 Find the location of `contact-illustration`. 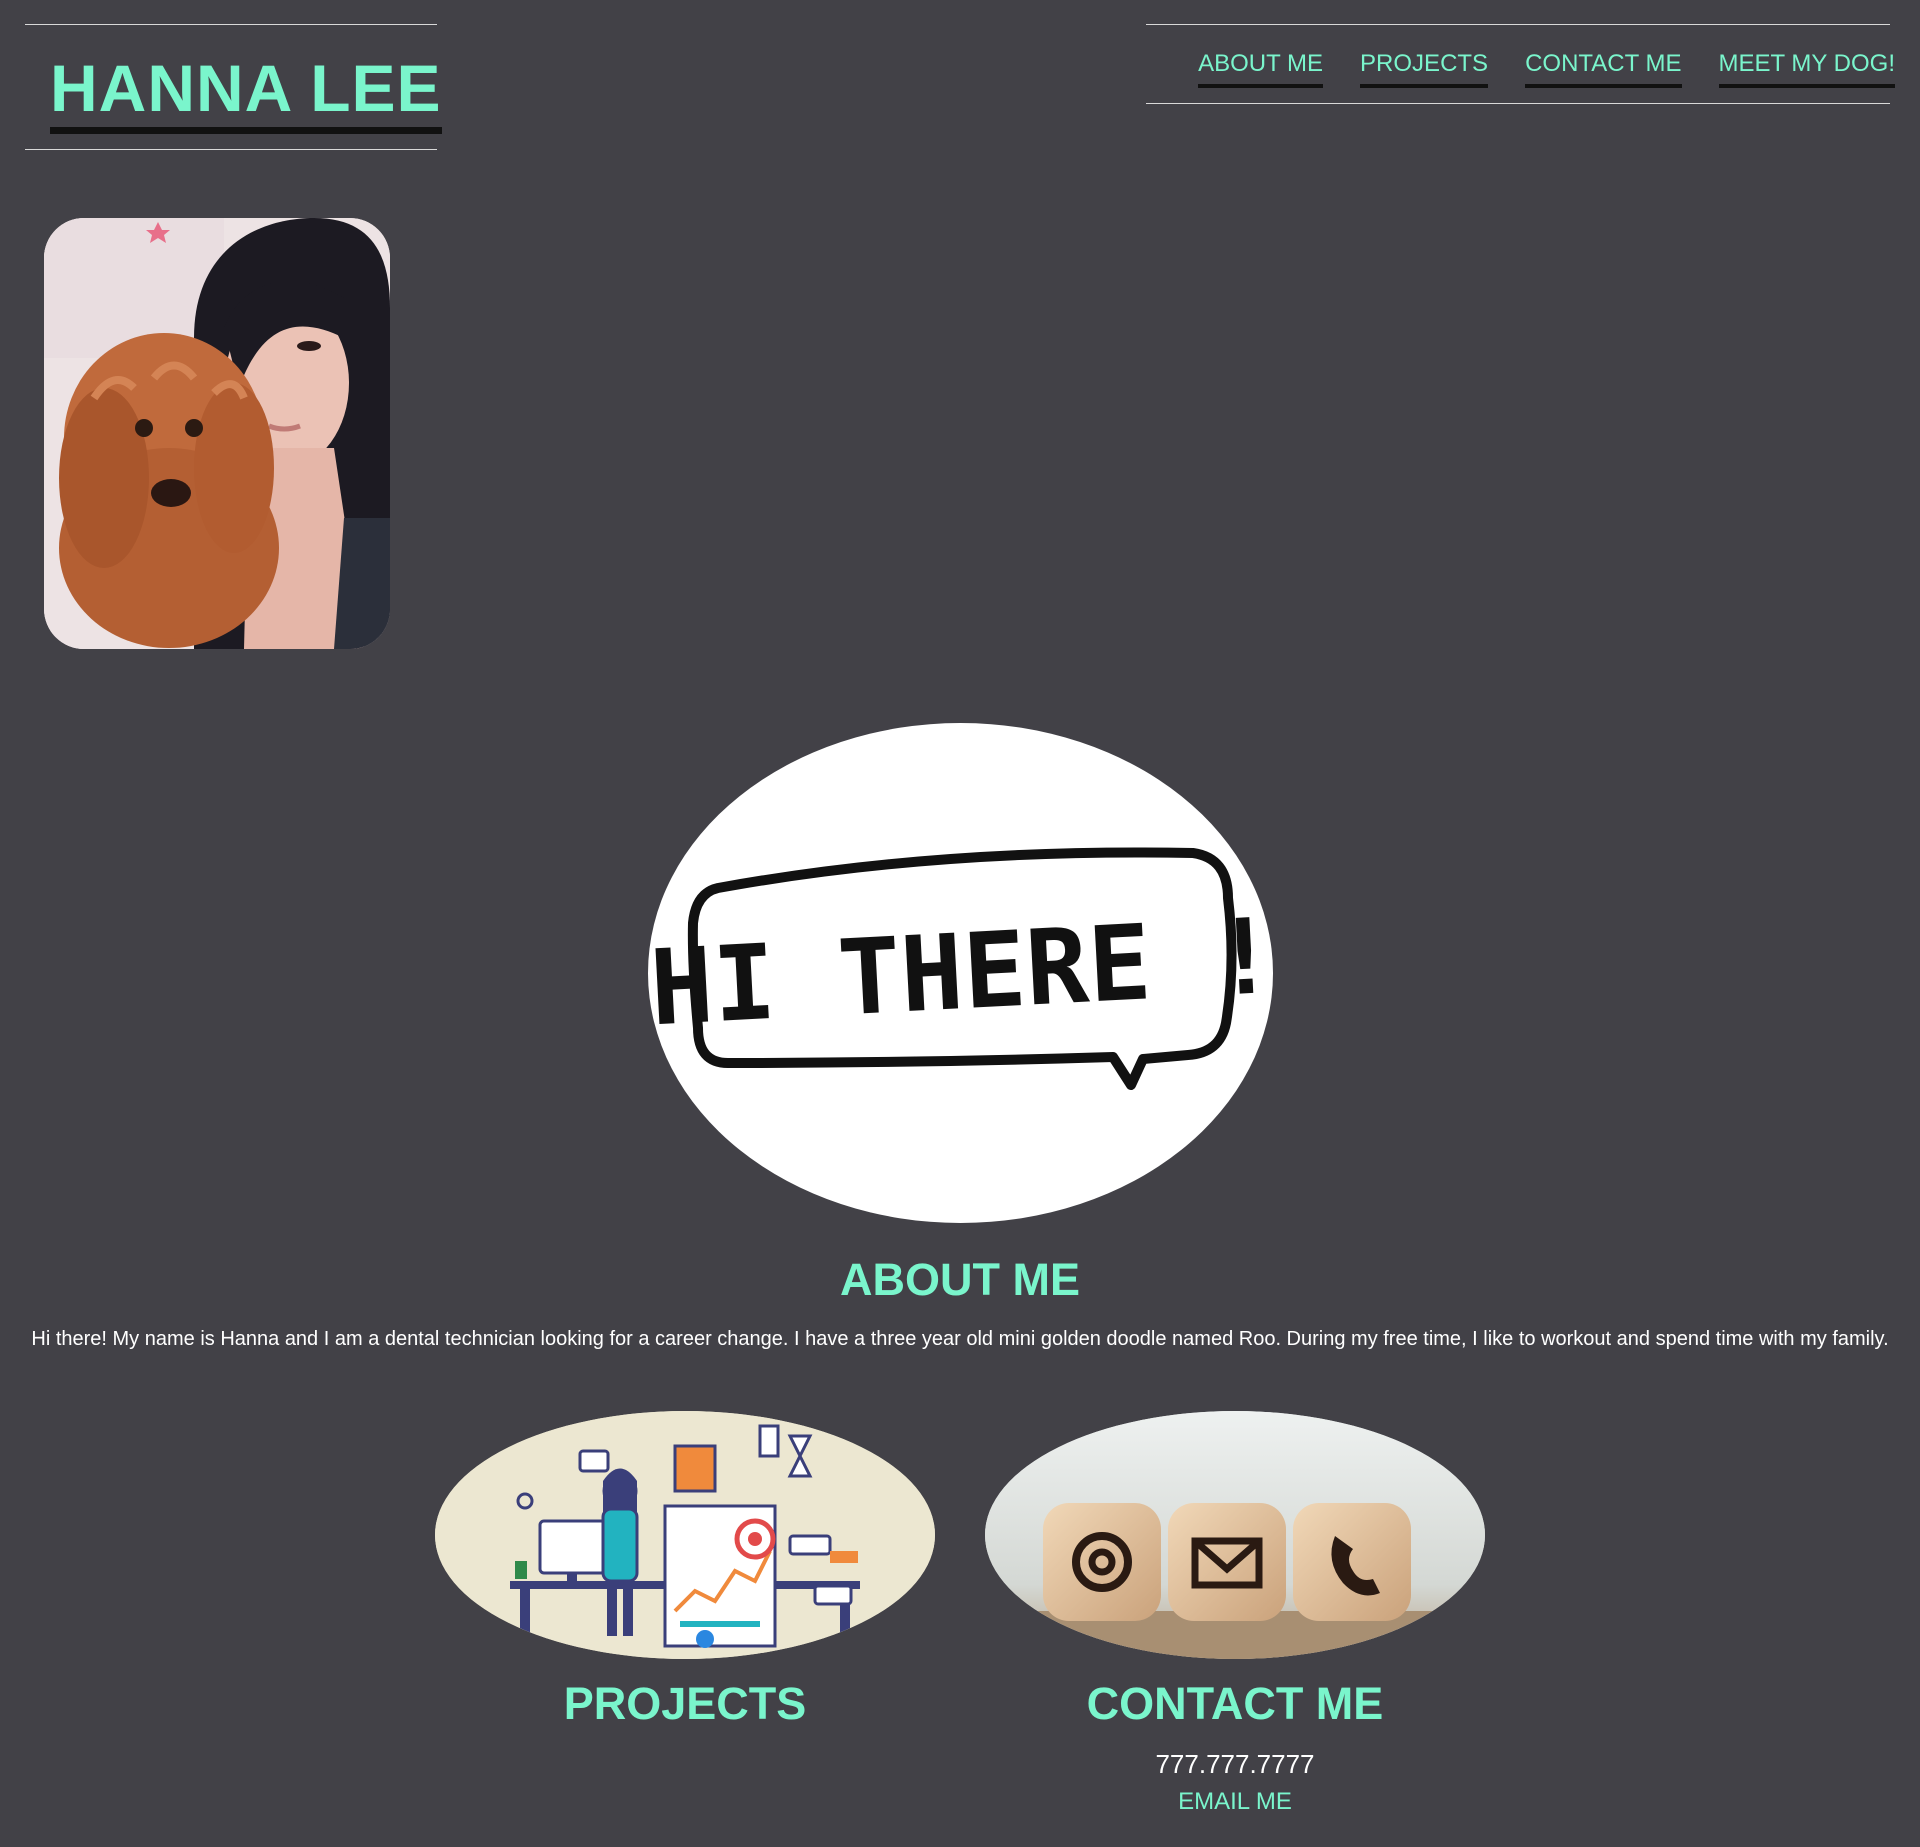

contact-illustration is located at coordinates (1235, 1535).